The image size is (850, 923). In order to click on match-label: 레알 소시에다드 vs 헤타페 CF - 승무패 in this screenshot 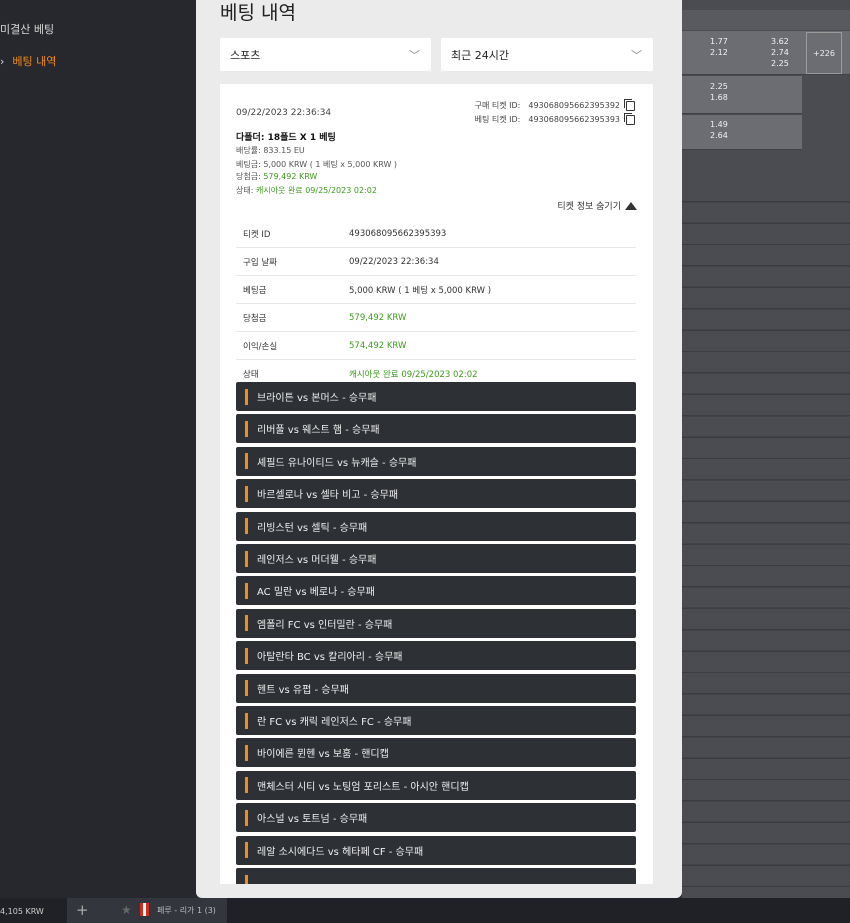, I will do `click(340, 852)`.